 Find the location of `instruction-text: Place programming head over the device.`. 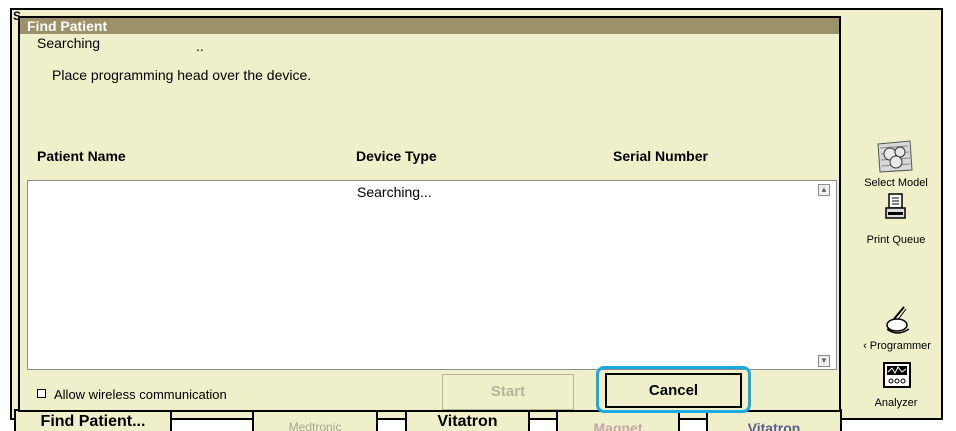

instruction-text: Place programming head over the device. is located at coordinates (182, 75).